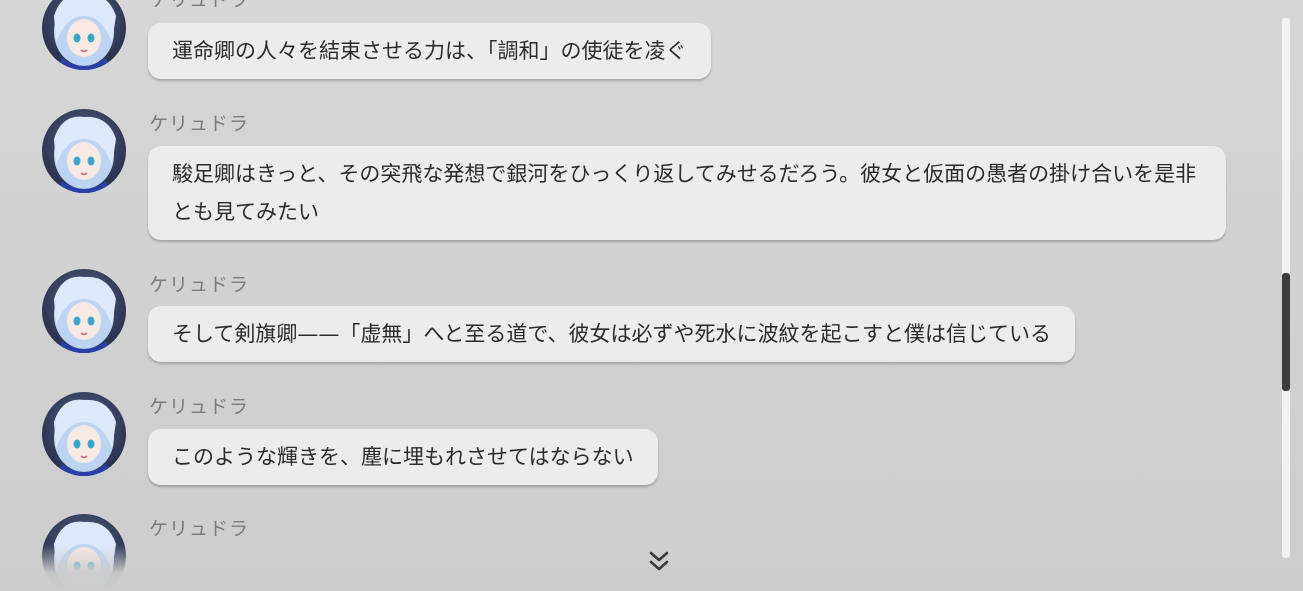 The width and height of the screenshot is (1303, 591). I want to click on scroll-down-button, so click(659, 562).